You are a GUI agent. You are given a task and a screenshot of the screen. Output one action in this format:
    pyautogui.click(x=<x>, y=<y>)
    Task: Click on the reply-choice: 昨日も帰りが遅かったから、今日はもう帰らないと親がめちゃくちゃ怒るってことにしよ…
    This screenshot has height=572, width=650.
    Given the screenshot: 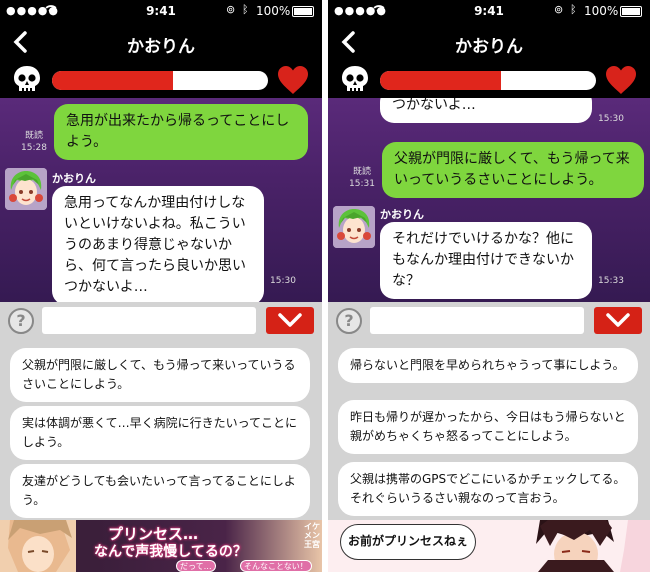 What is the action you would take?
    pyautogui.click(x=488, y=427)
    